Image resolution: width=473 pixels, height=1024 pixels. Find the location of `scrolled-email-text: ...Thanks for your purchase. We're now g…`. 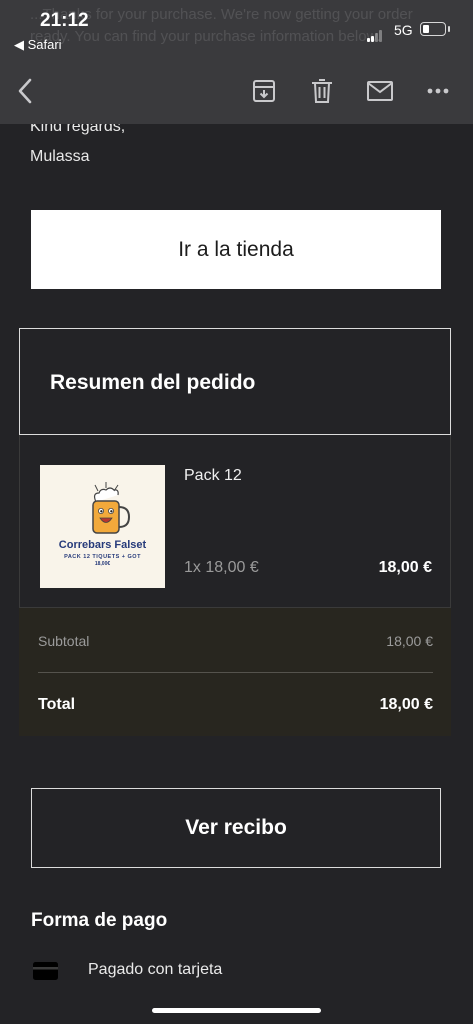

scrolled-email-text: ...Thanks for your purchase. We're now g… is located at coordinates (221, 25).